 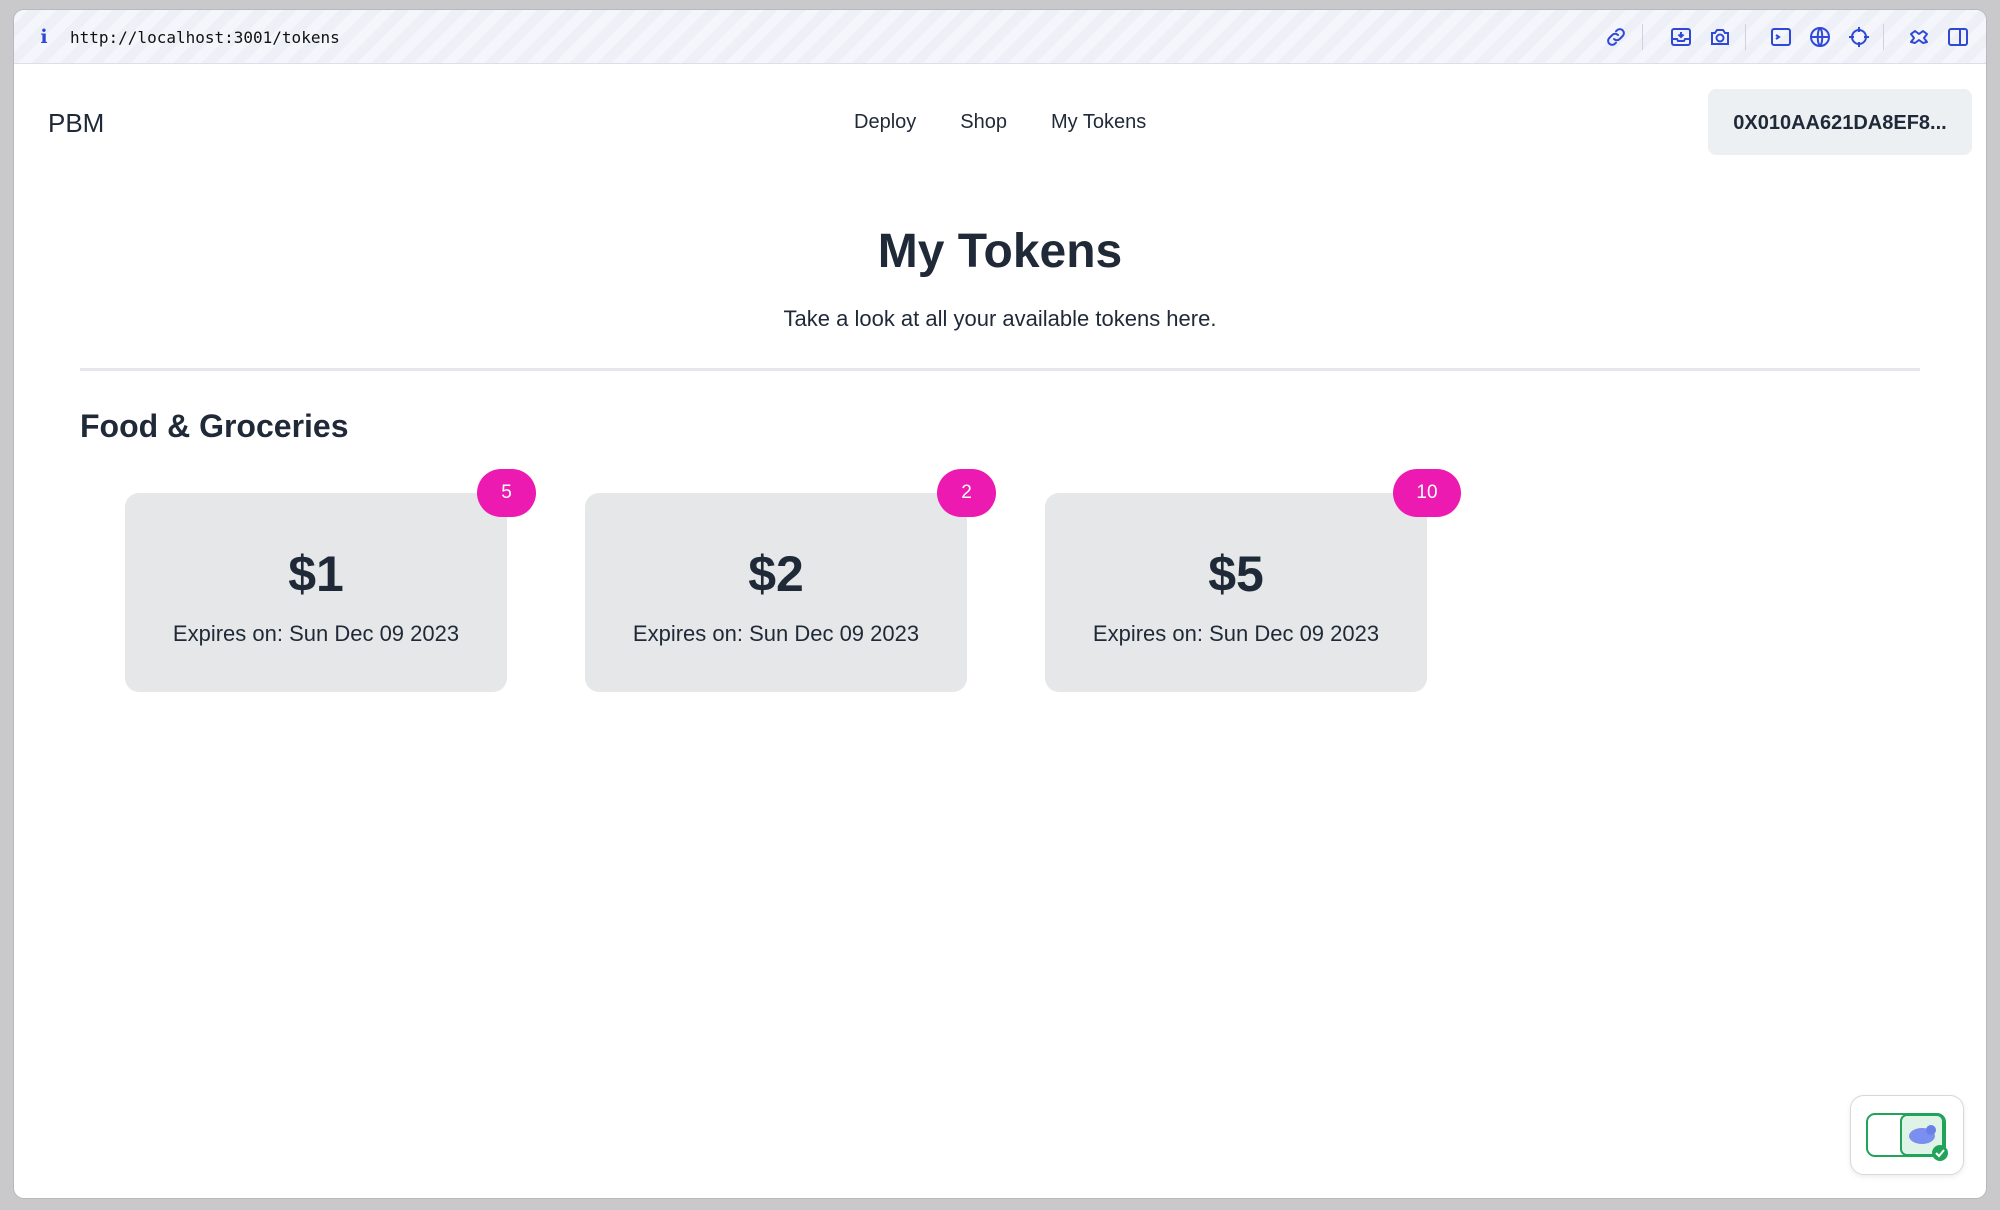 I want to click on token-card: $2 Expires on: Sun Dec 09 2023 2, so click(x=790, y=580).